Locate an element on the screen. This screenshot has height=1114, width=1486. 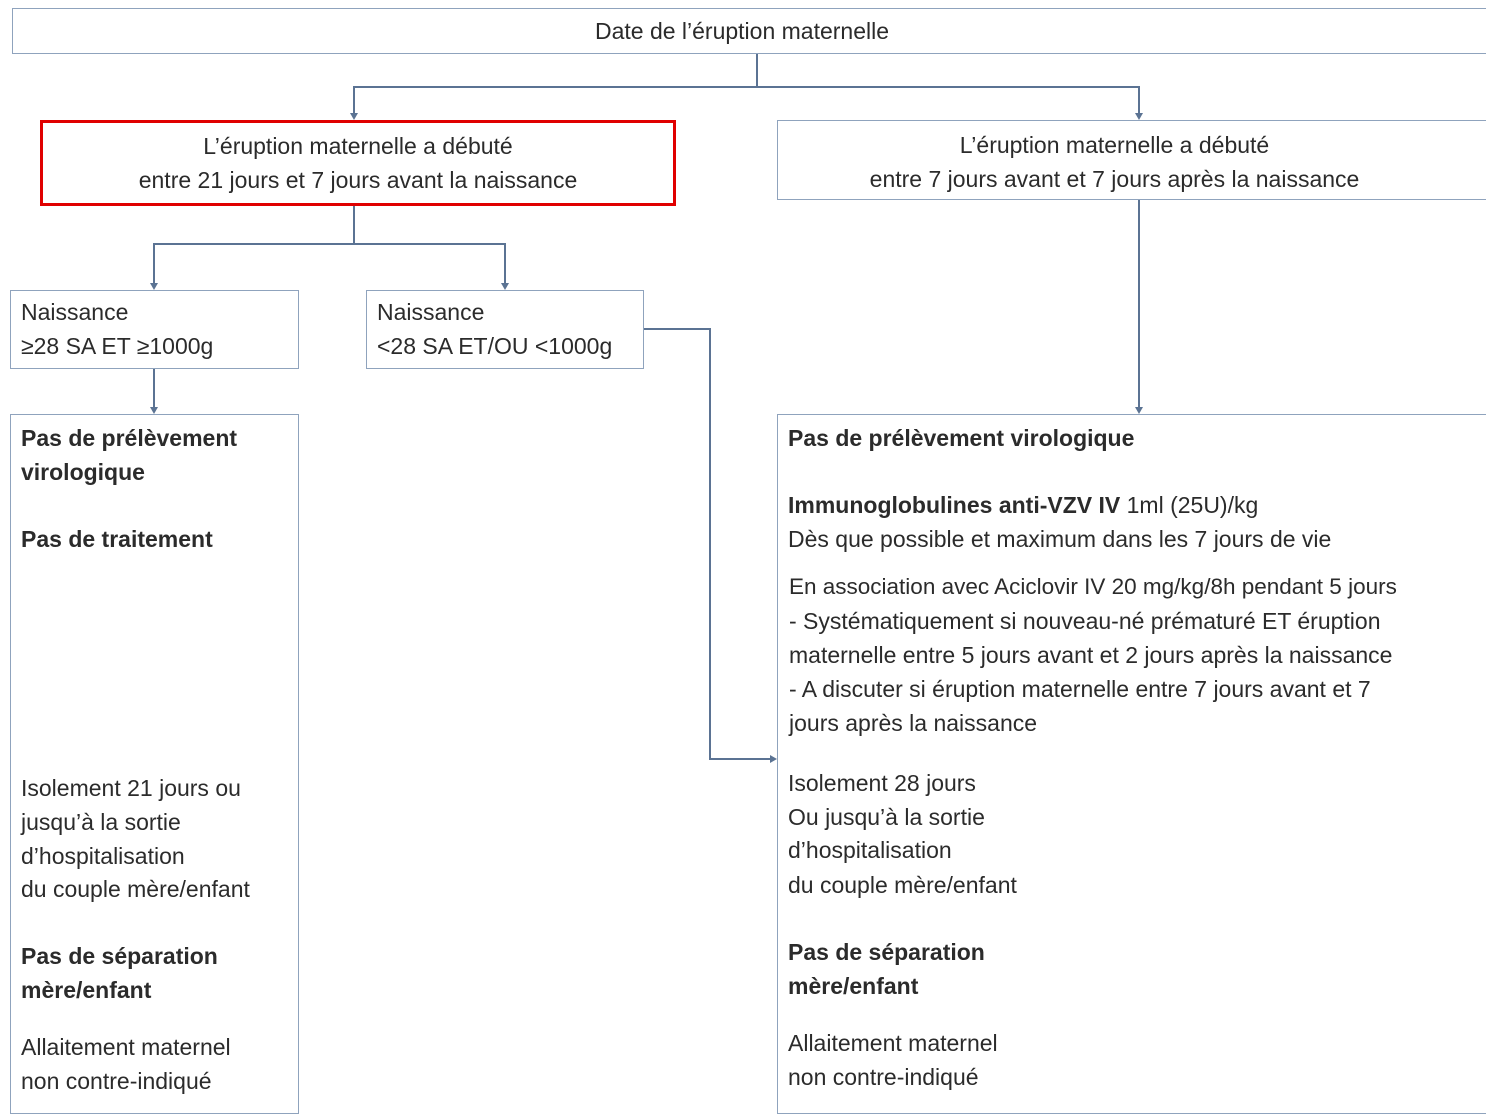
connector-birth-lt28-in is located at coordinates (740, 759).